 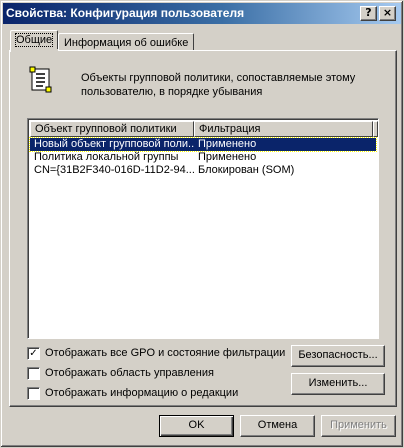 I want to click on show-revision-checkbox: Отображать информацию о редакции, so click(x=162, y=394).